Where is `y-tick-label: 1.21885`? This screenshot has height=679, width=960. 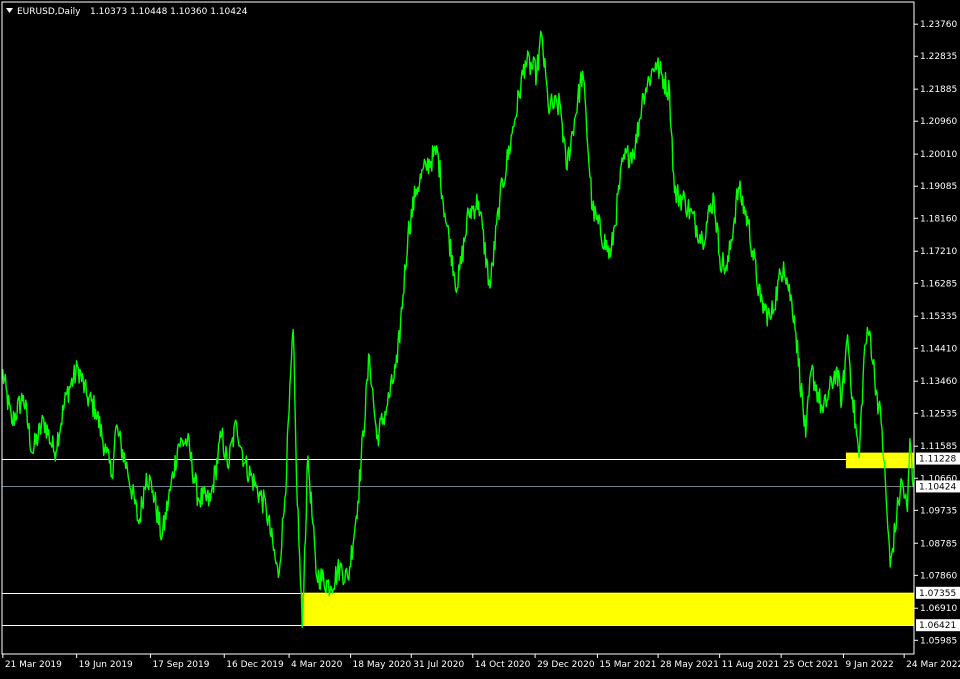 y-tick-label: 1.21885 is located at coordinates (938, 90).